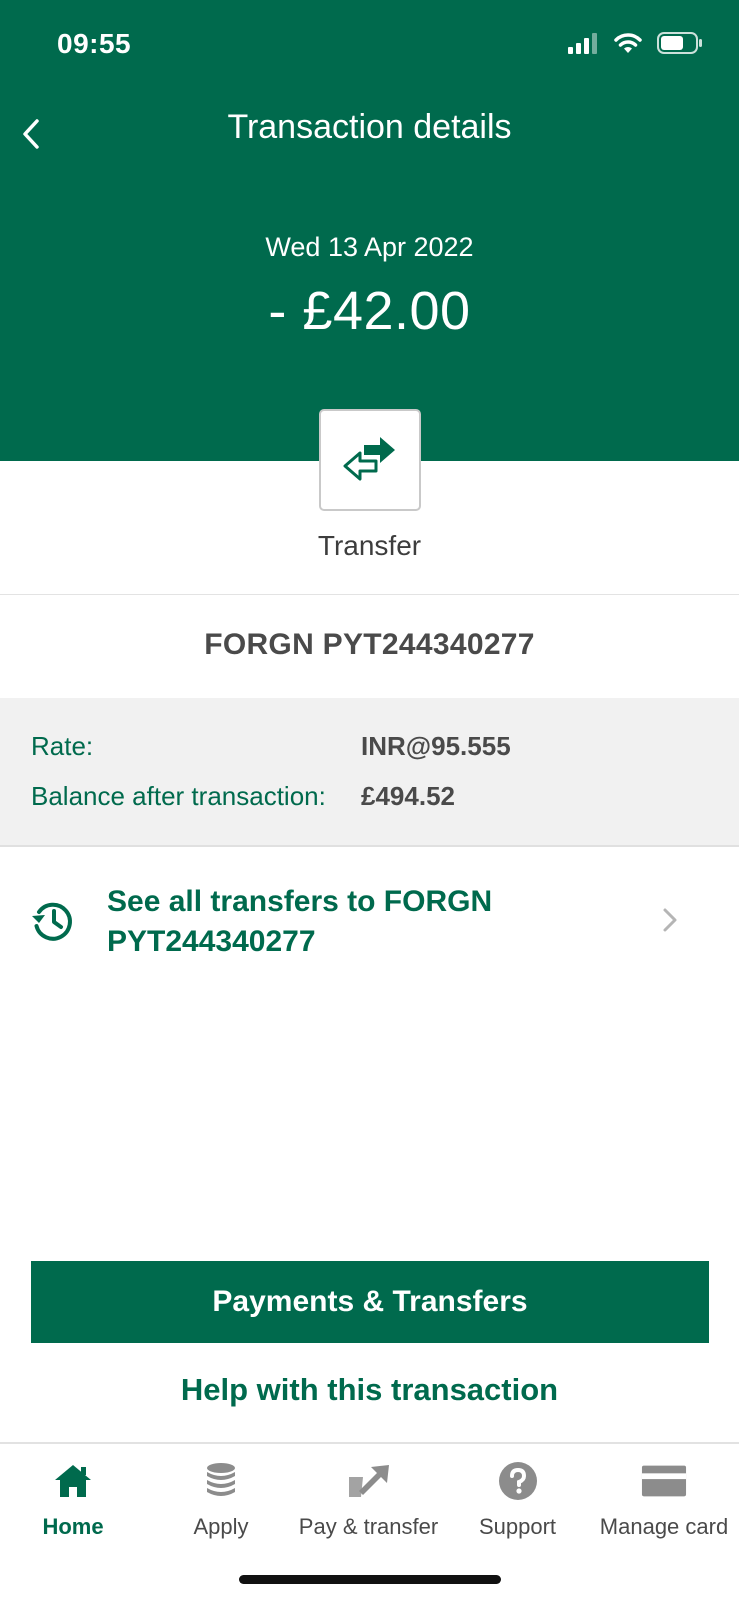  Describe the element at coordinates (369, 1481) in the screenshot. I see `pay-transfer-icon` at that location.